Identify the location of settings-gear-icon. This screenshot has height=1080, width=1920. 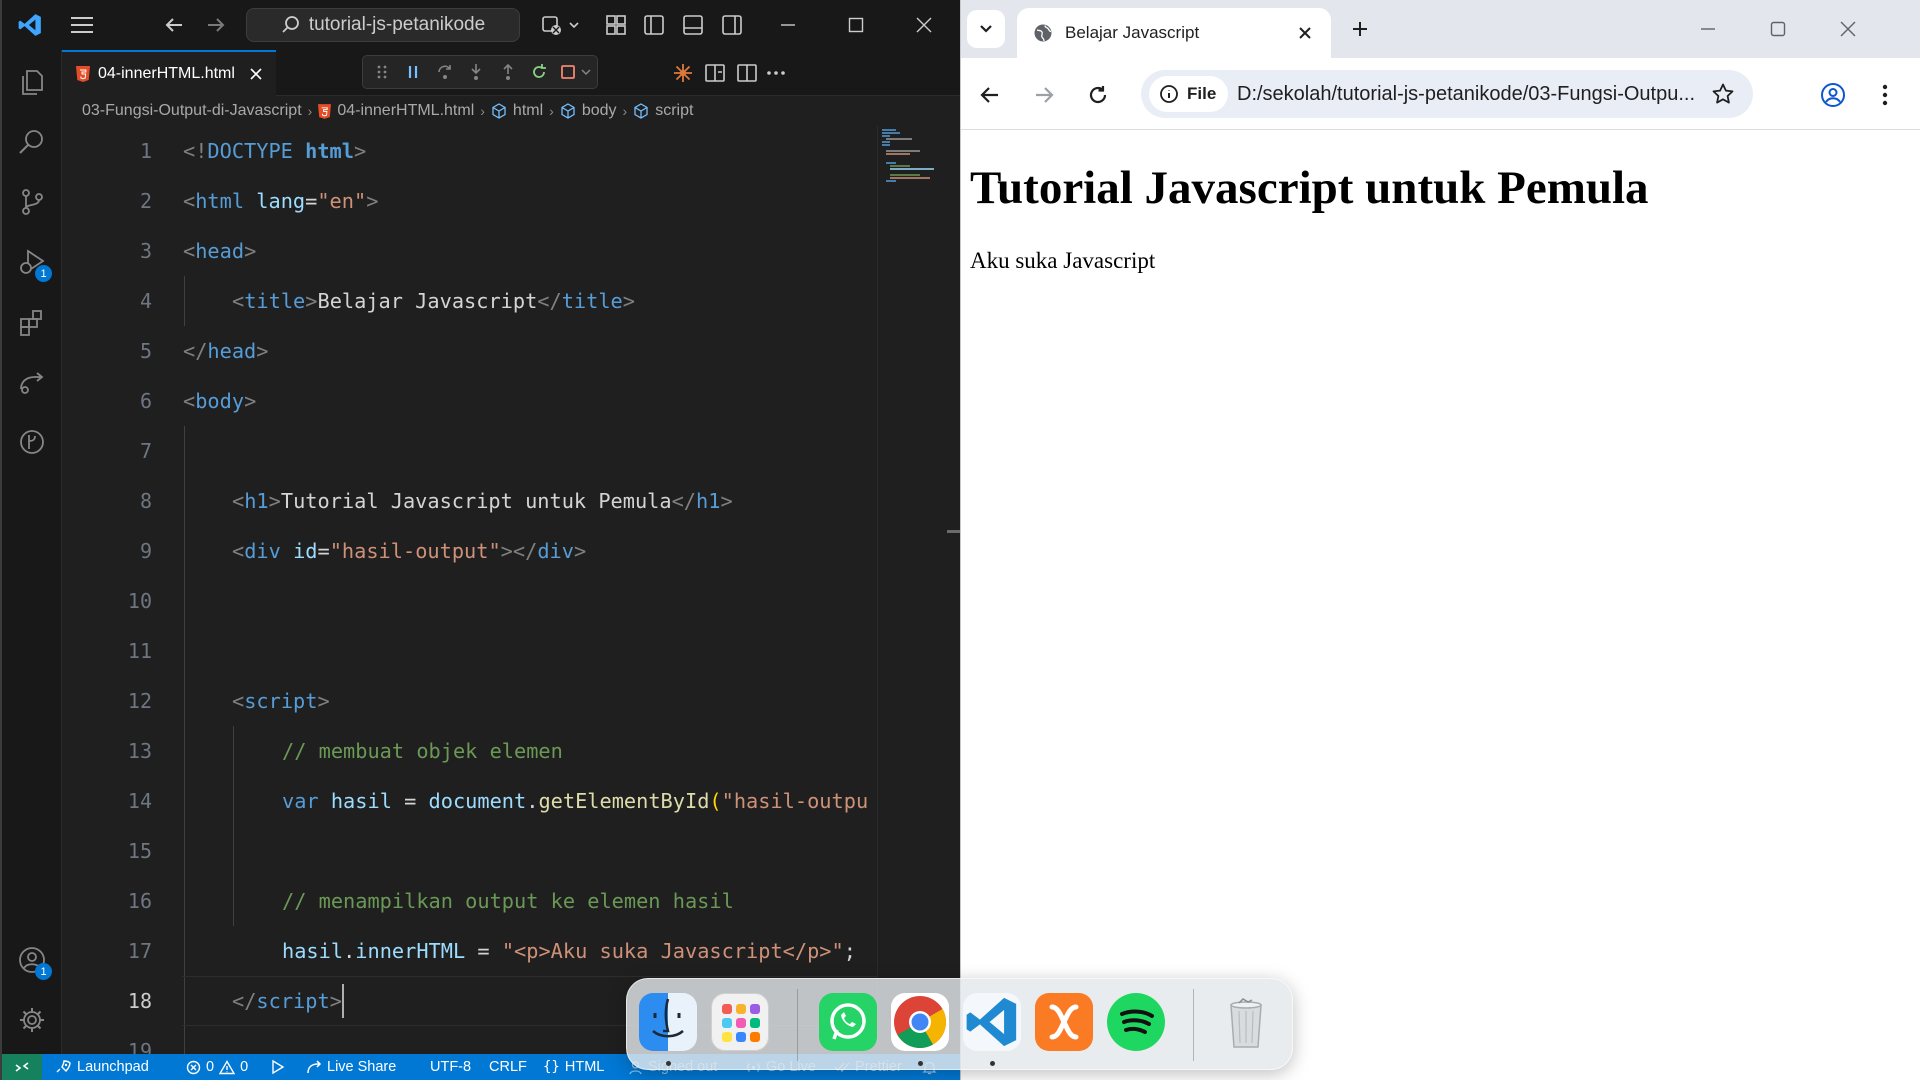
(32, 1020).